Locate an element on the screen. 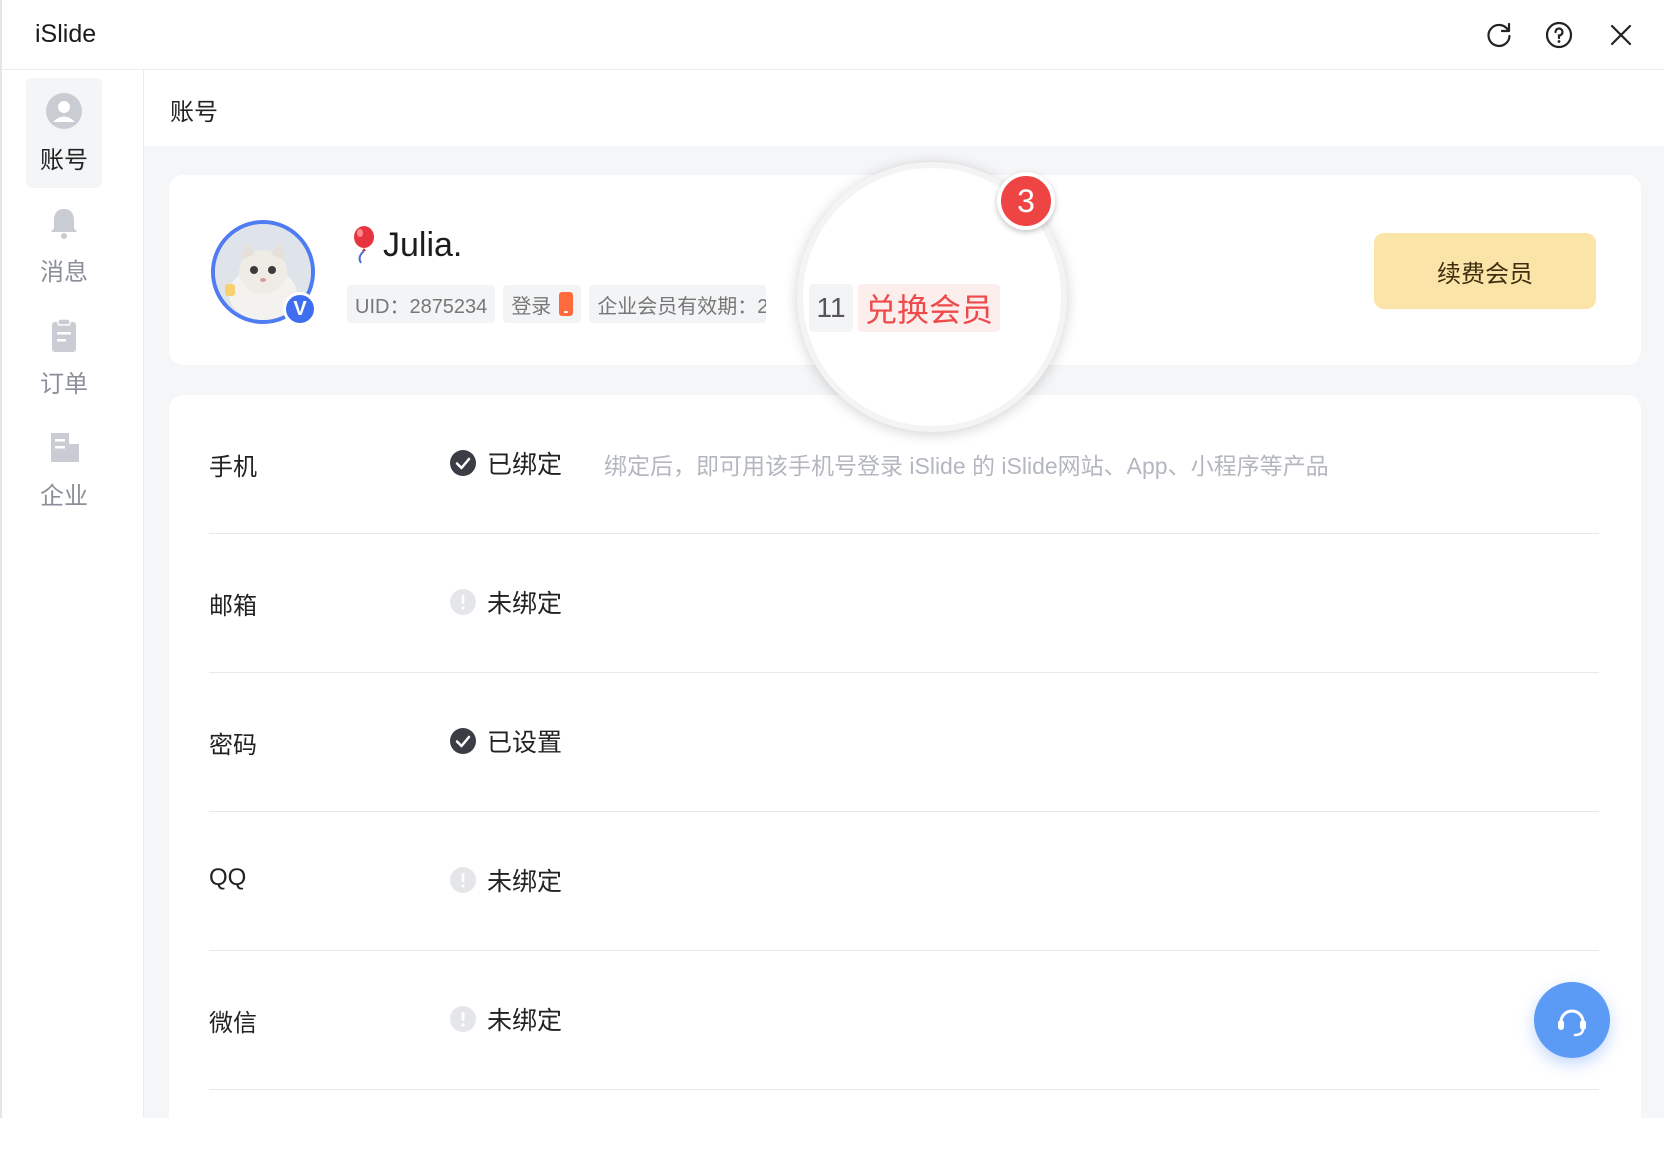 This screenshot has height=1155, width=1664. help-button is located at coordinates (1559, 35).